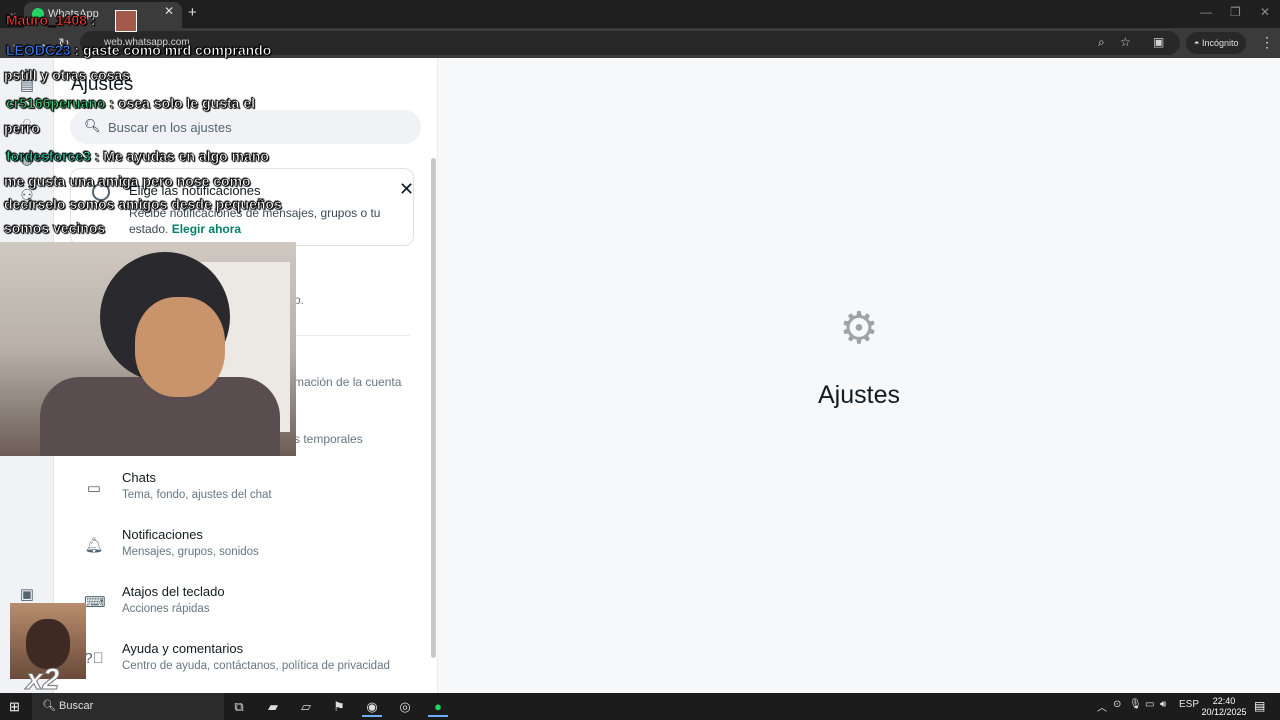 The image size is (1280, 720). What do you see at coordinates (346, 382) in the screenshot?
I see `account-row-fragment: rmación de la cuenta` at bounding box center [346, 382].